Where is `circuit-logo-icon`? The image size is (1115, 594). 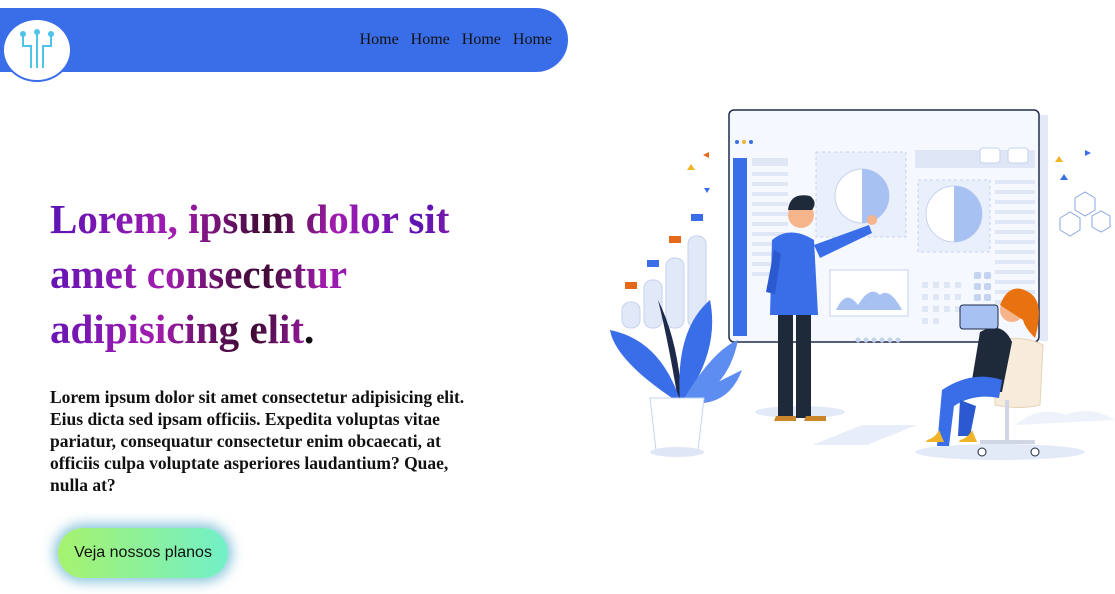
circuit-logo-icon is located at coordinates (37, 50).